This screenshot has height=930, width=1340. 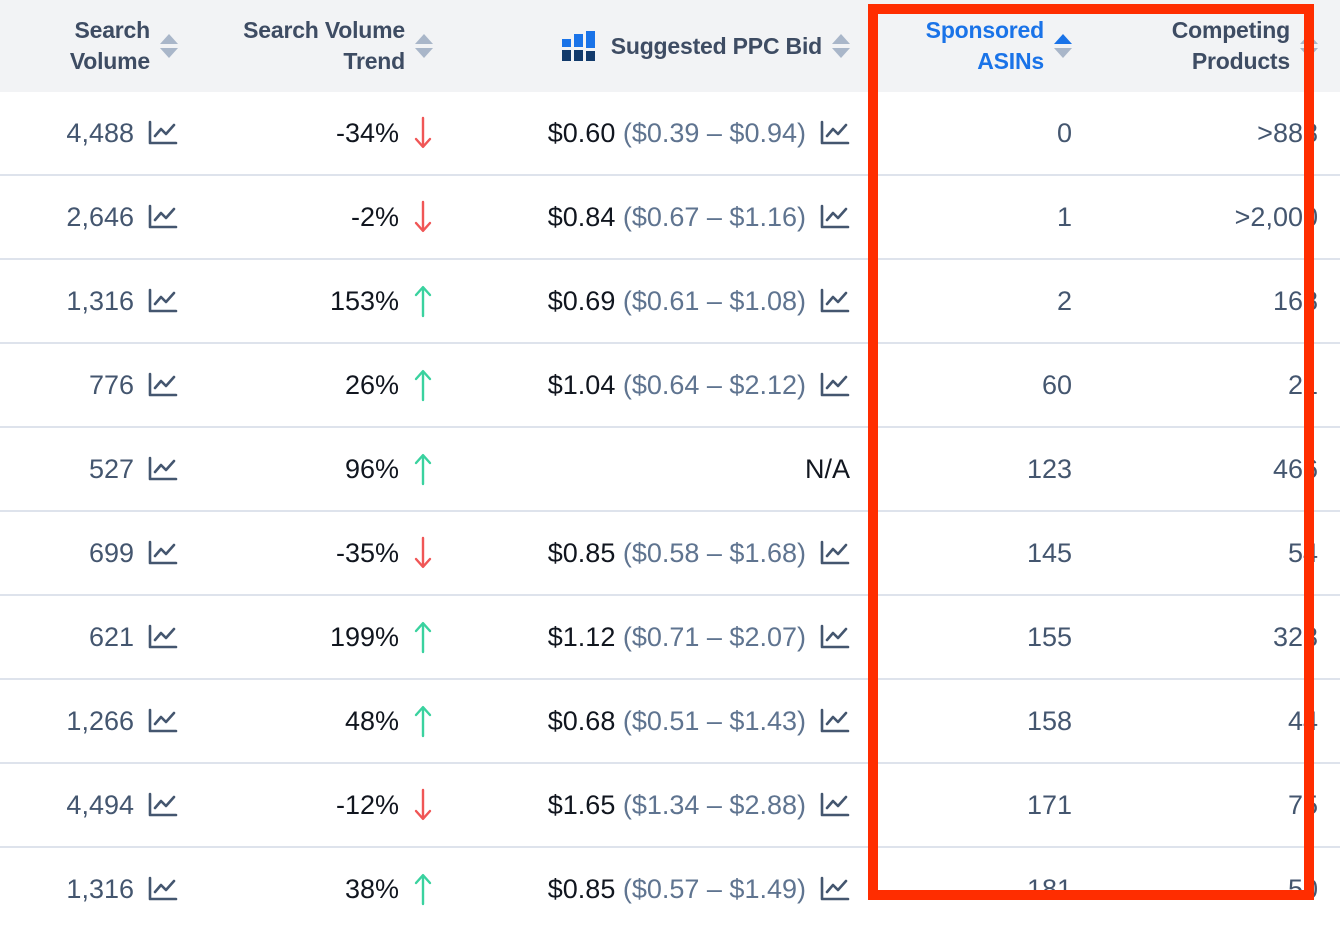 What do you see at coordinates (371, 720) in the screenshot?
I see `trend-percent-value: 48%` at bounding box center [371, 720].